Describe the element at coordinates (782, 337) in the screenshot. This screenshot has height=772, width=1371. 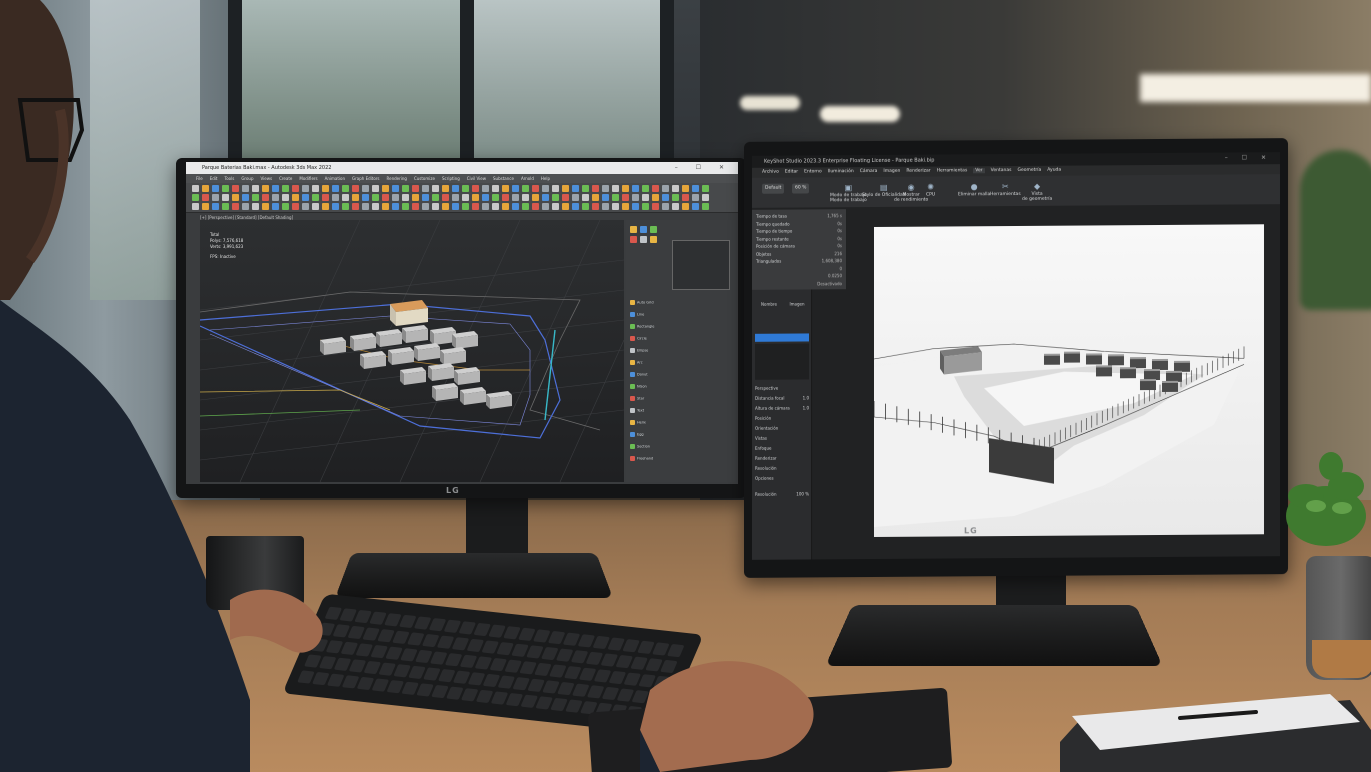
I see `selected-tree-item` at that location.